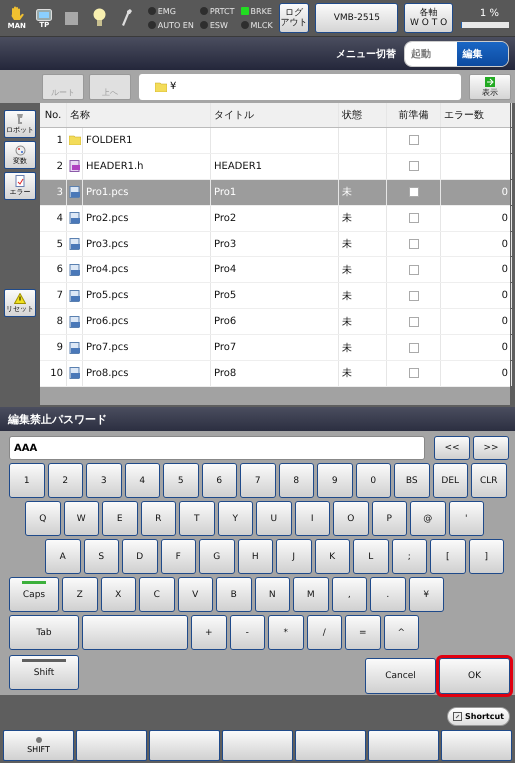 Image resolution: width=515 pixels, height=763 pixels. Describe the element at coordinates (178, 556) in the screenshot. I see `keyboard-key: F` at that location.